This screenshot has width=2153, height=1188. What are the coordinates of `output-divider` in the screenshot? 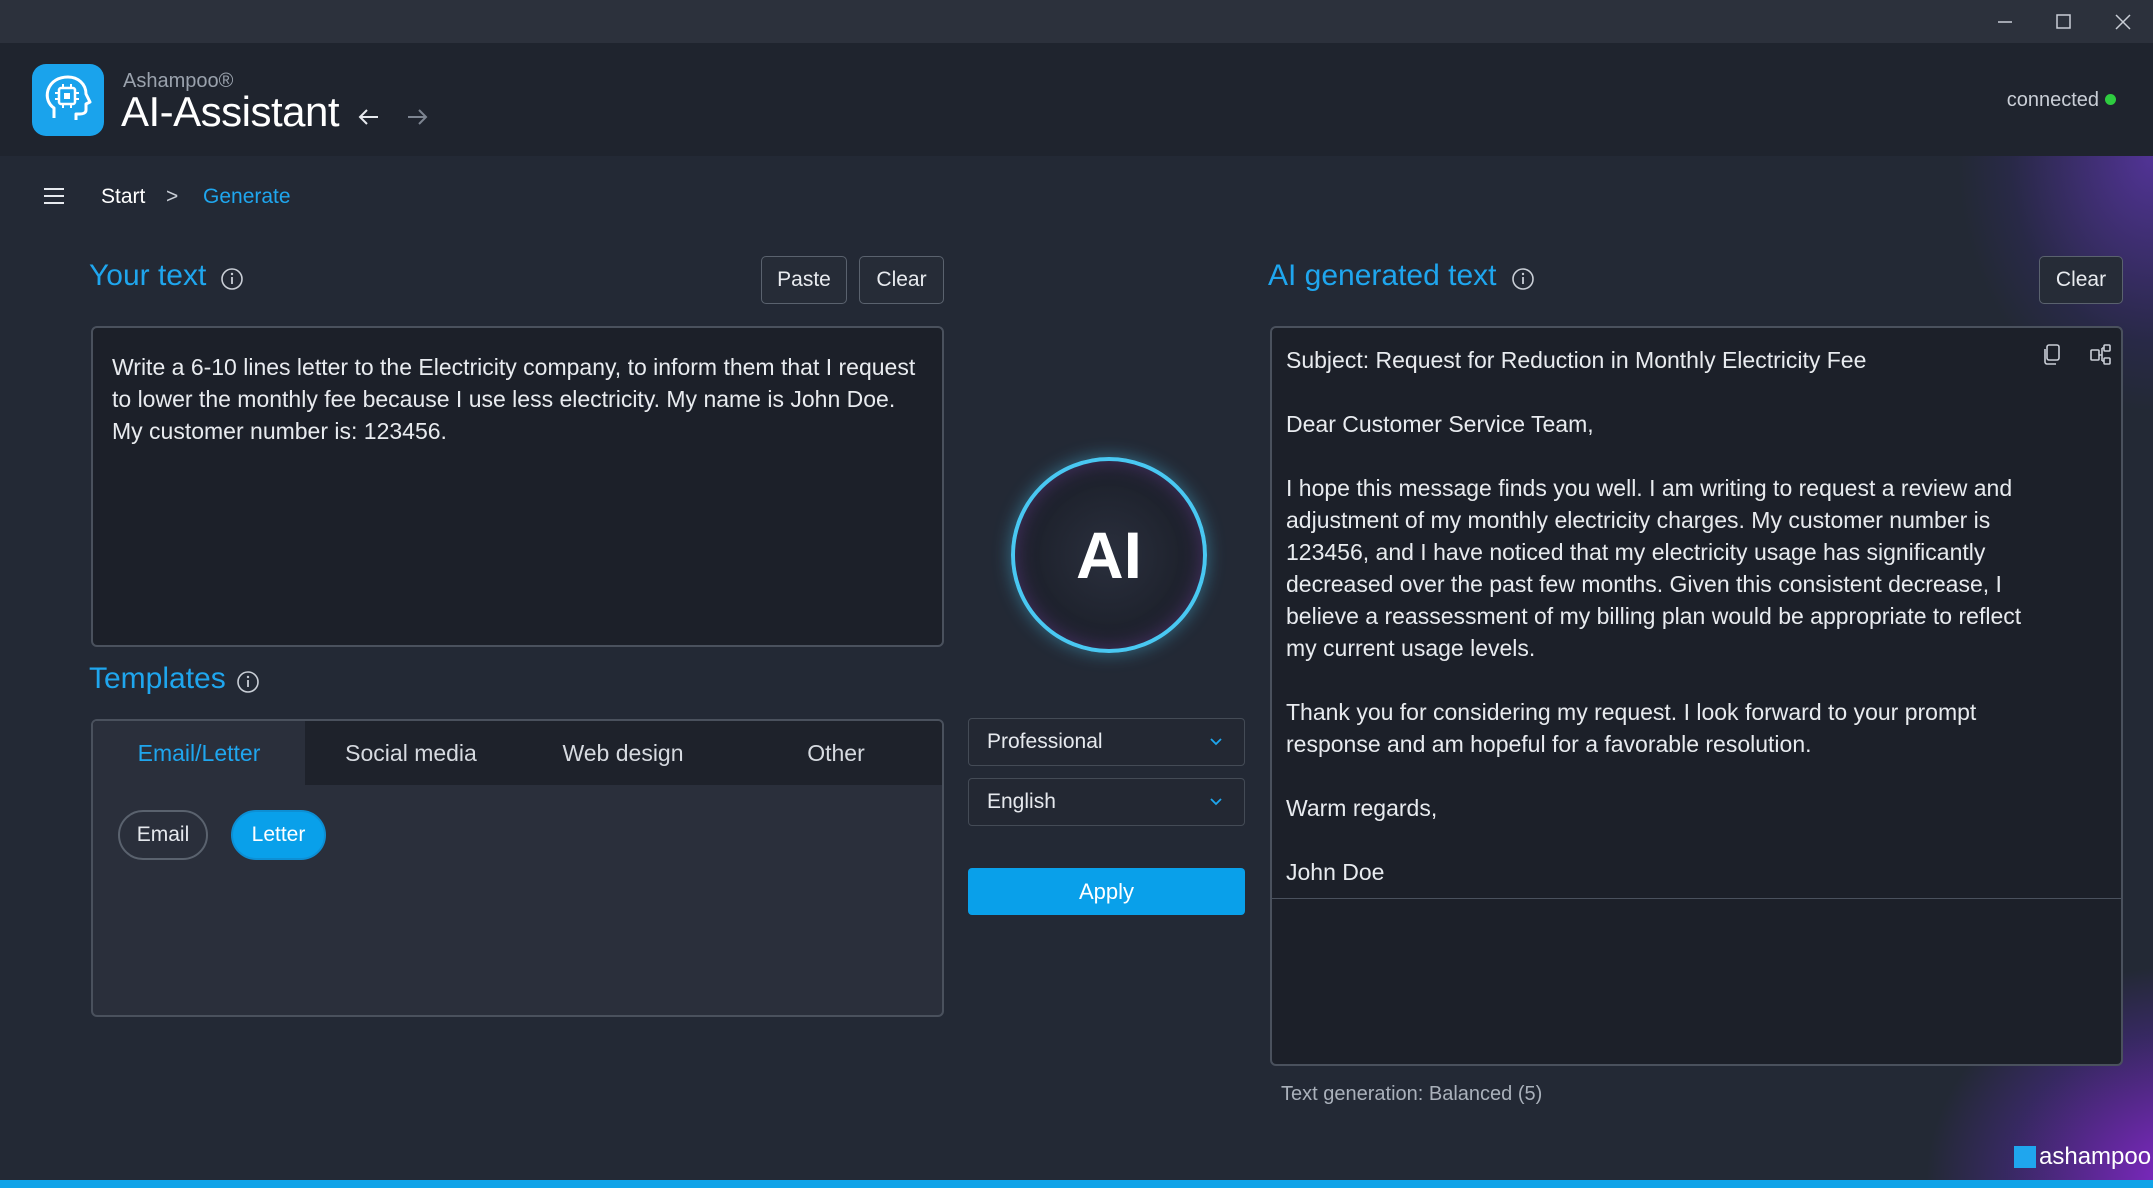 It's located at (1696, 898).